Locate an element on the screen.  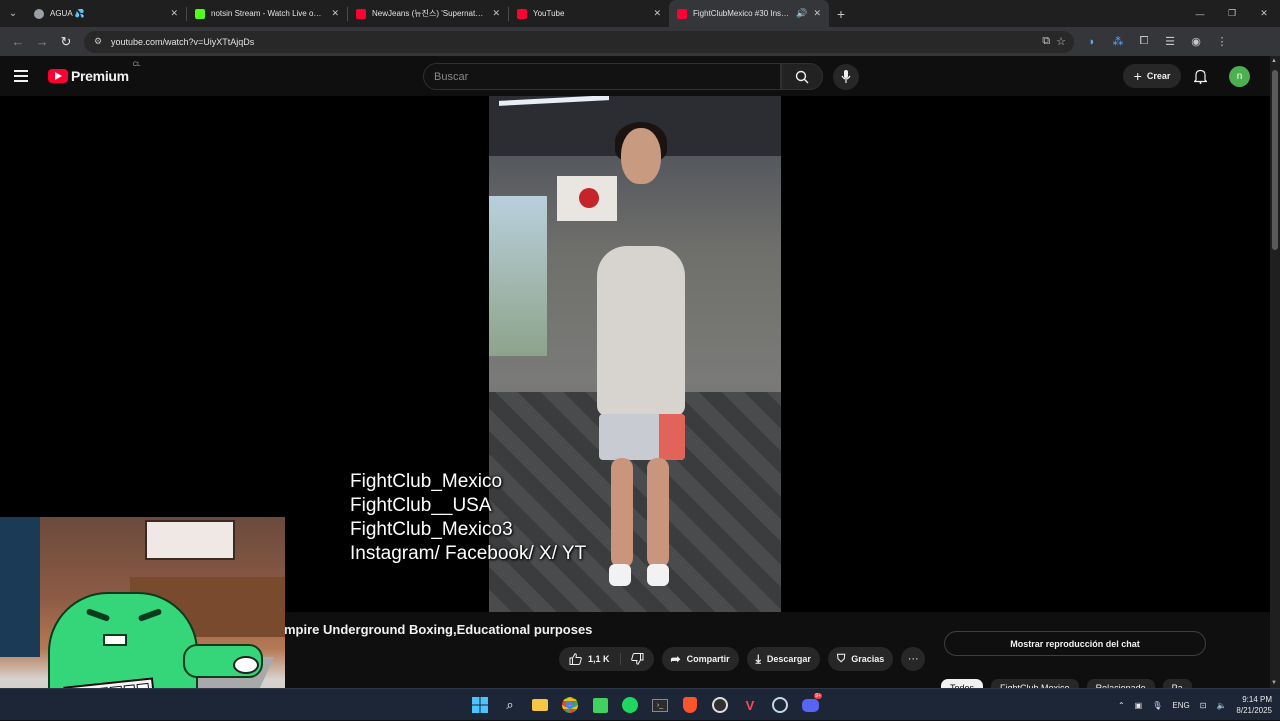
discord-icon: 9+ is located at coordinates (810, 705).